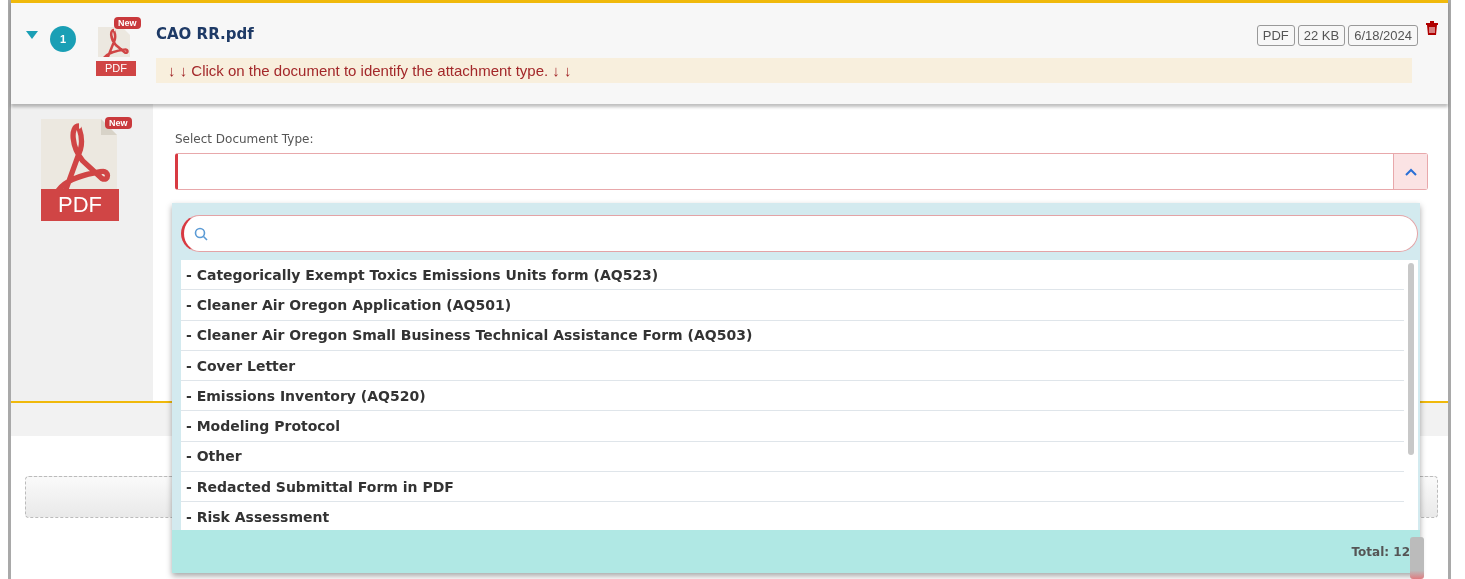  I want to click on document-type-select, so click(801, 171).